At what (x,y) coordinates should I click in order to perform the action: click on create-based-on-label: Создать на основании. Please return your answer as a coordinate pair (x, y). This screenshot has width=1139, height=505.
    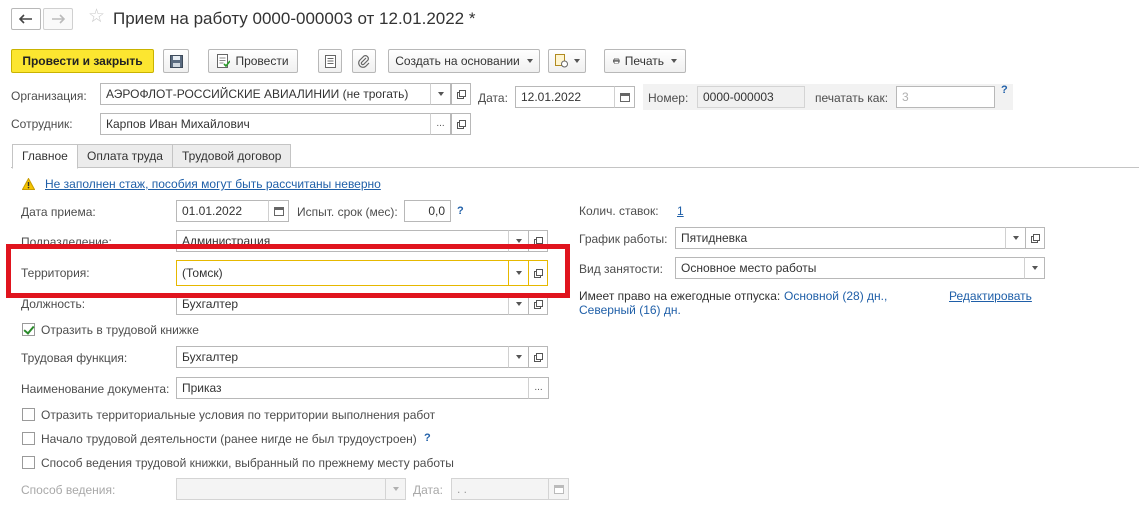
    Looking at the image, I should click on (457, 61).